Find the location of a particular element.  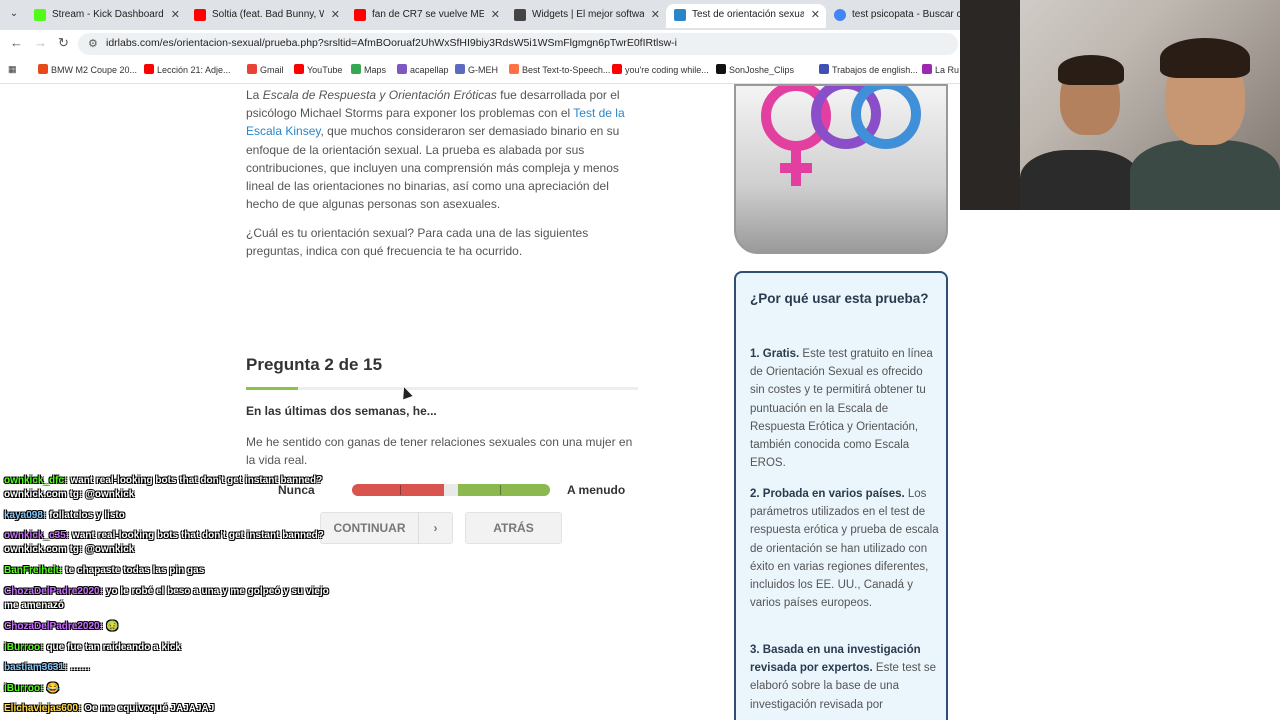

idrlabs-icon is located at coordinates (680, 15).